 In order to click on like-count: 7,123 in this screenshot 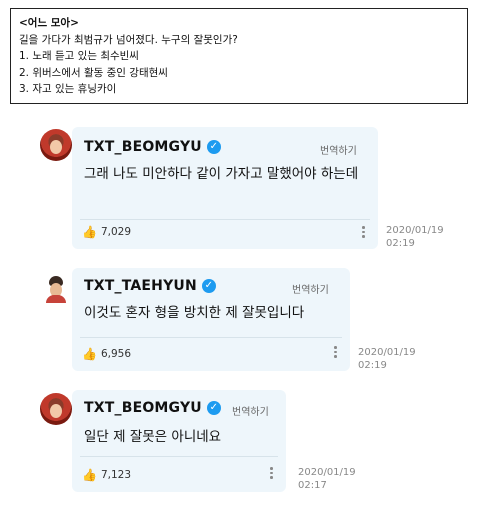, I will do `click(116, 475)`.